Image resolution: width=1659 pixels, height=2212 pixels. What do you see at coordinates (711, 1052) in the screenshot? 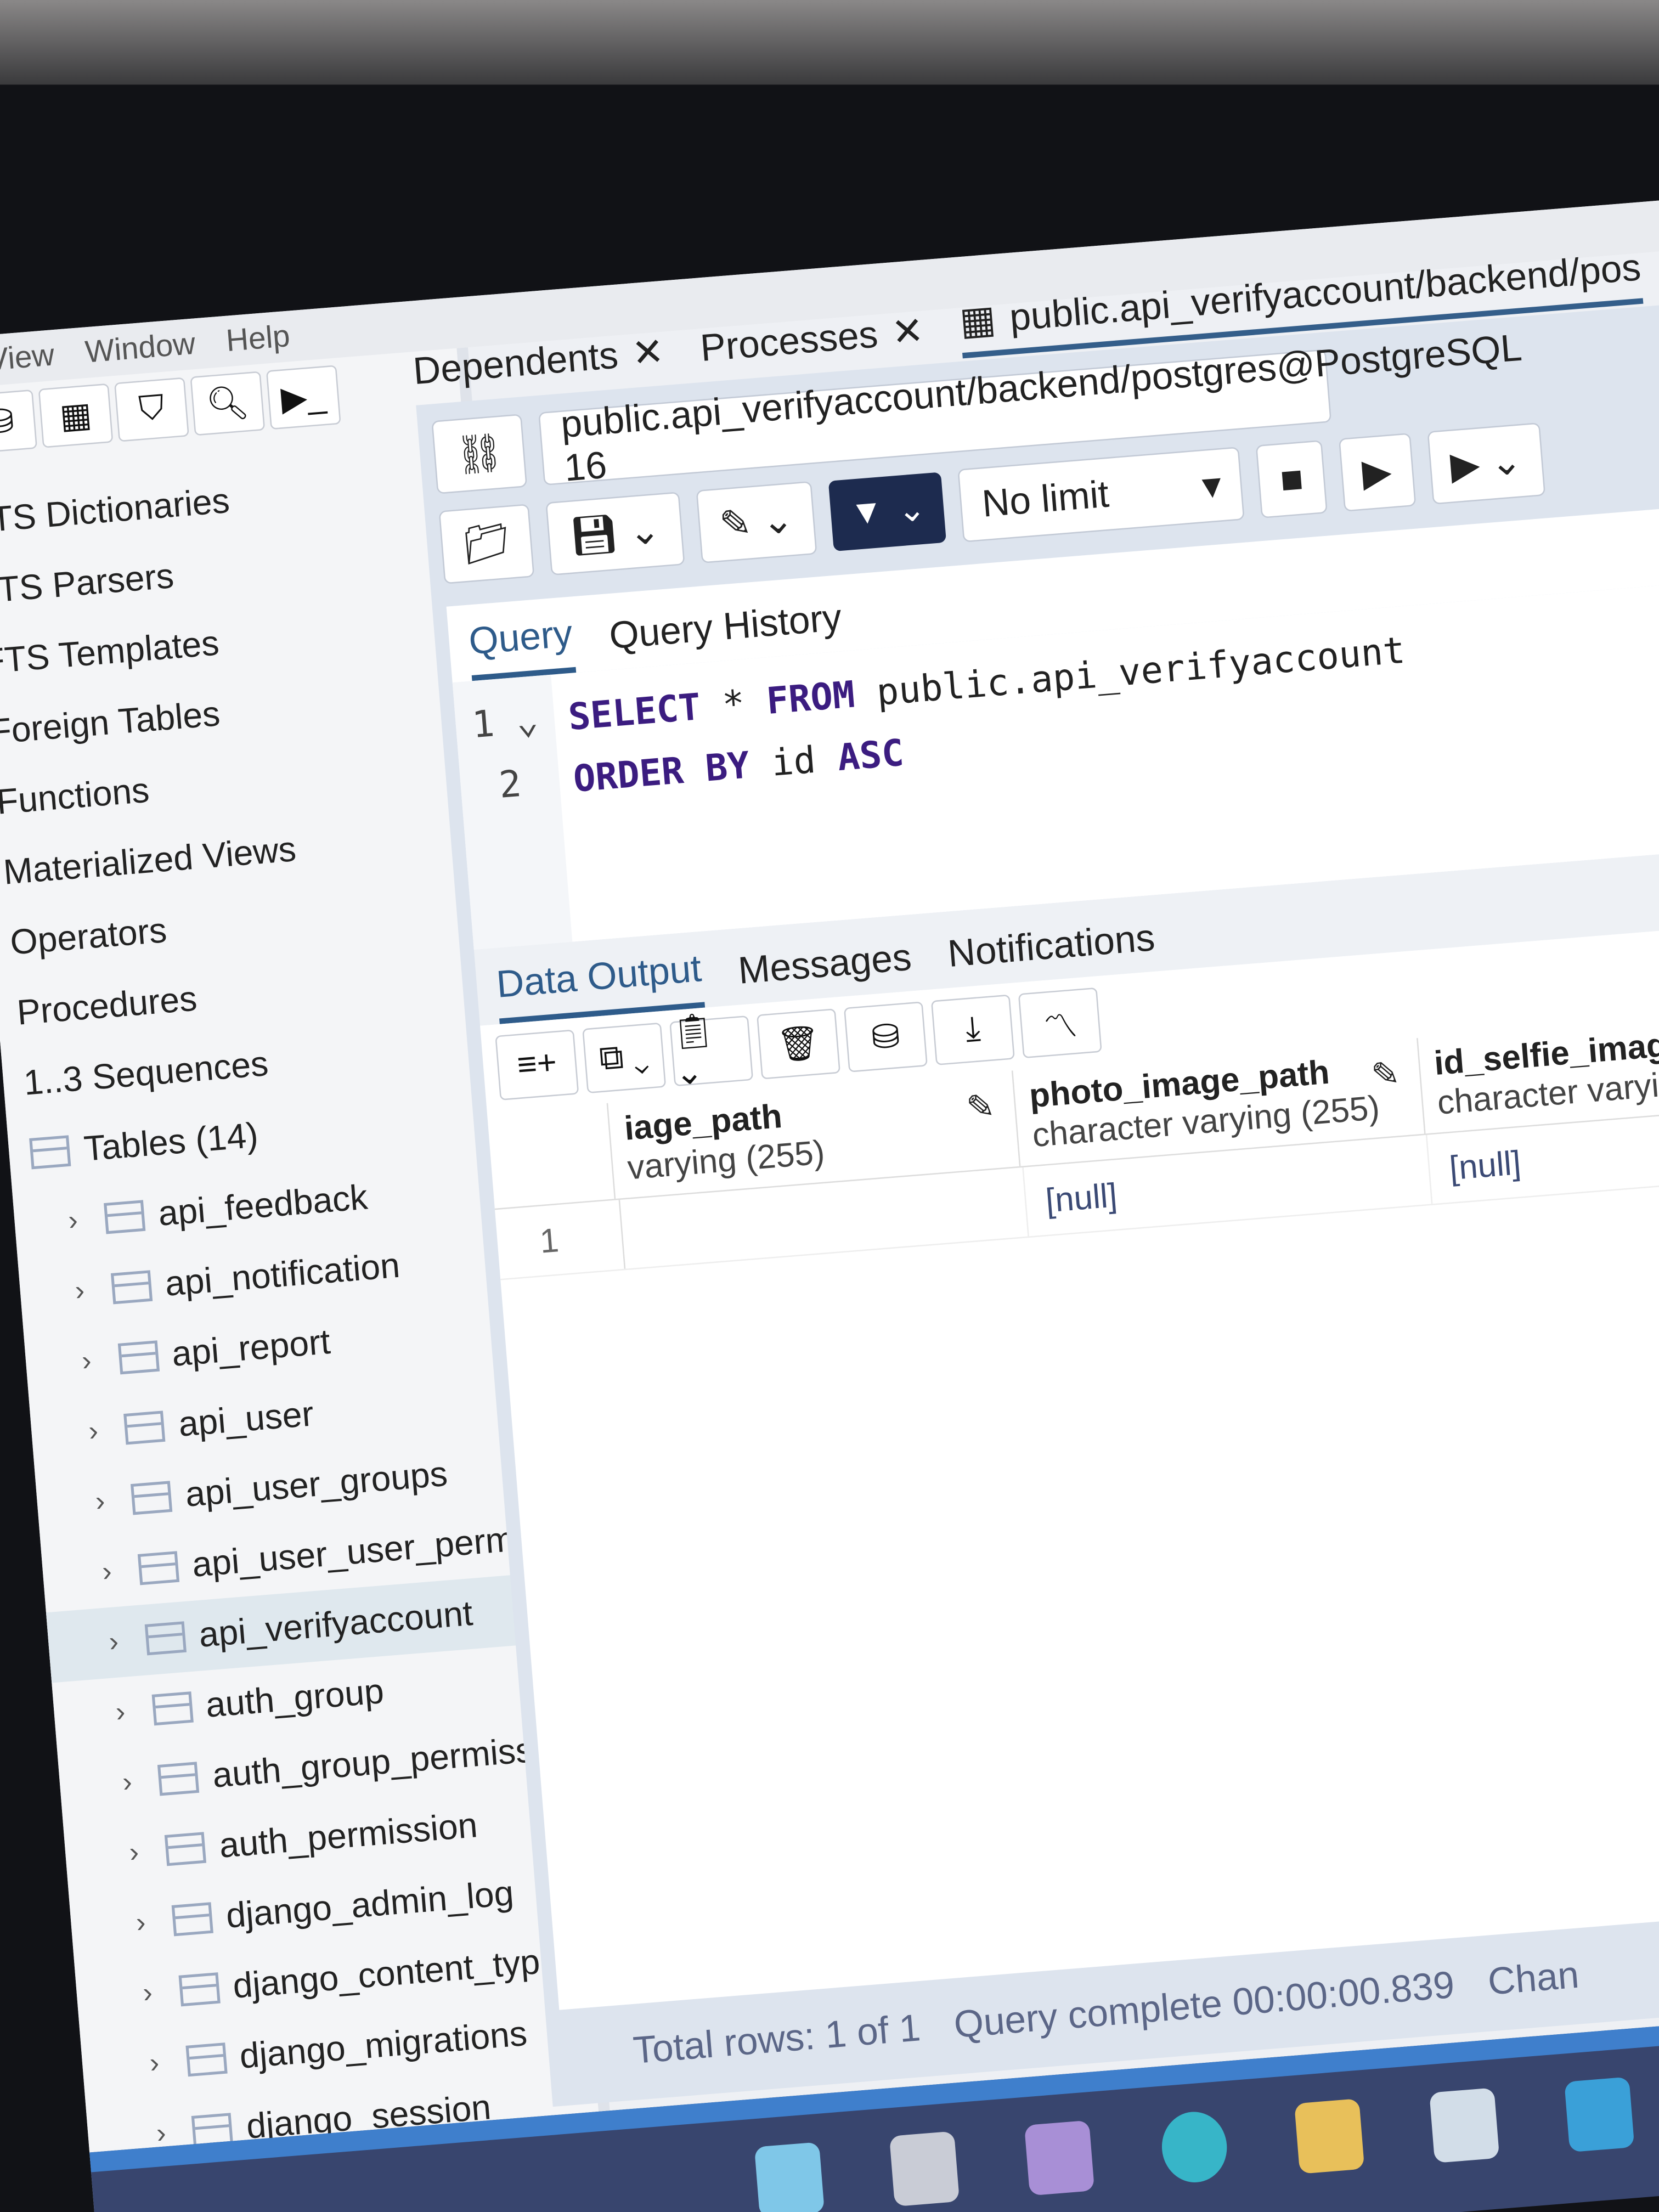
I see `paste-icon: 📋︎ ⌄` at bounding box center [711, 1052].